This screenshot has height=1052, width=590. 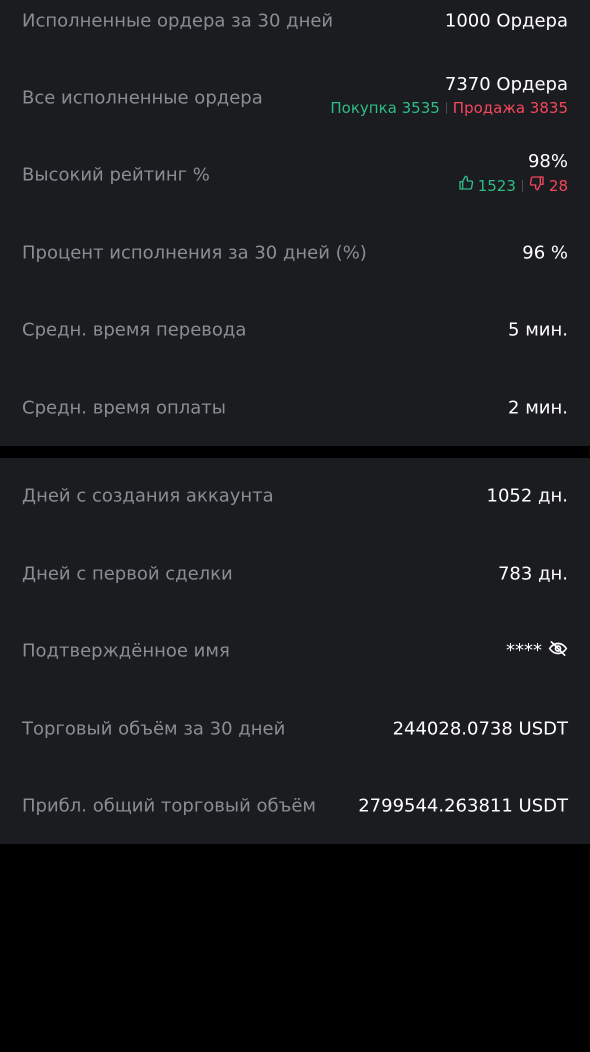 I want to click on completed-all-label: Все исполненные ордера, so click(x=142, y=98).